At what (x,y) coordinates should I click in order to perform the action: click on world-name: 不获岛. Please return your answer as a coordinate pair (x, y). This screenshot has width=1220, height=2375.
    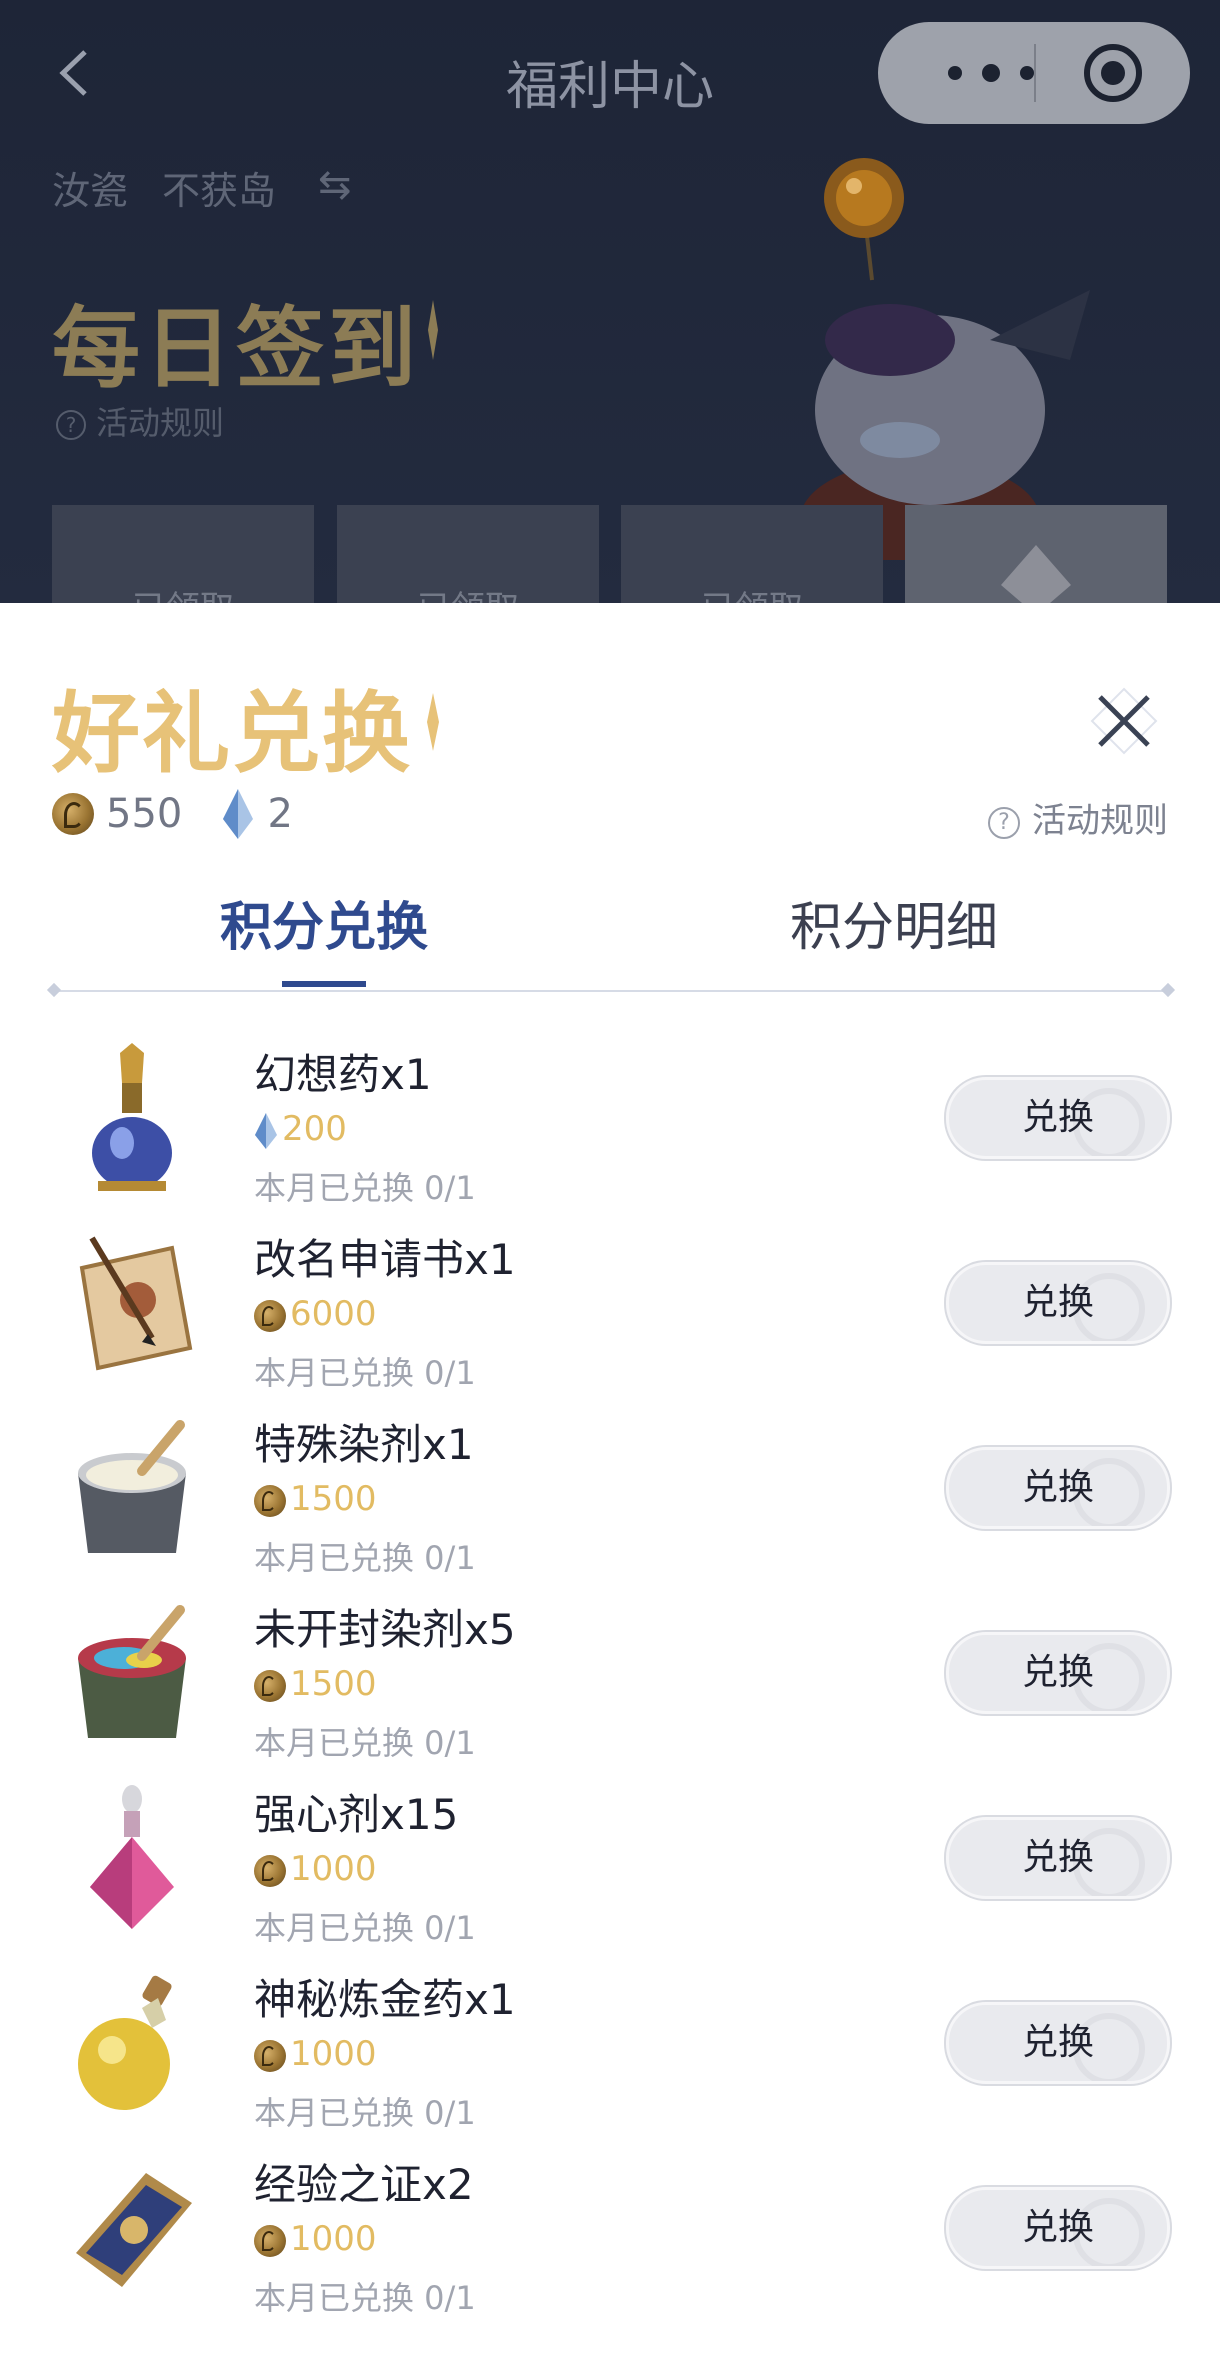
    Looking at the image, I should click on (219, 191).